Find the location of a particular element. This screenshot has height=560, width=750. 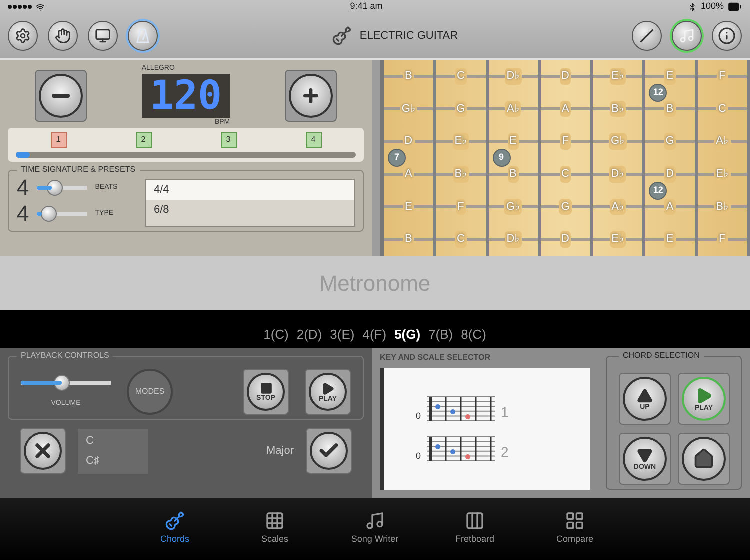

fret-marker: 9 is located at coordinates (501, 158).